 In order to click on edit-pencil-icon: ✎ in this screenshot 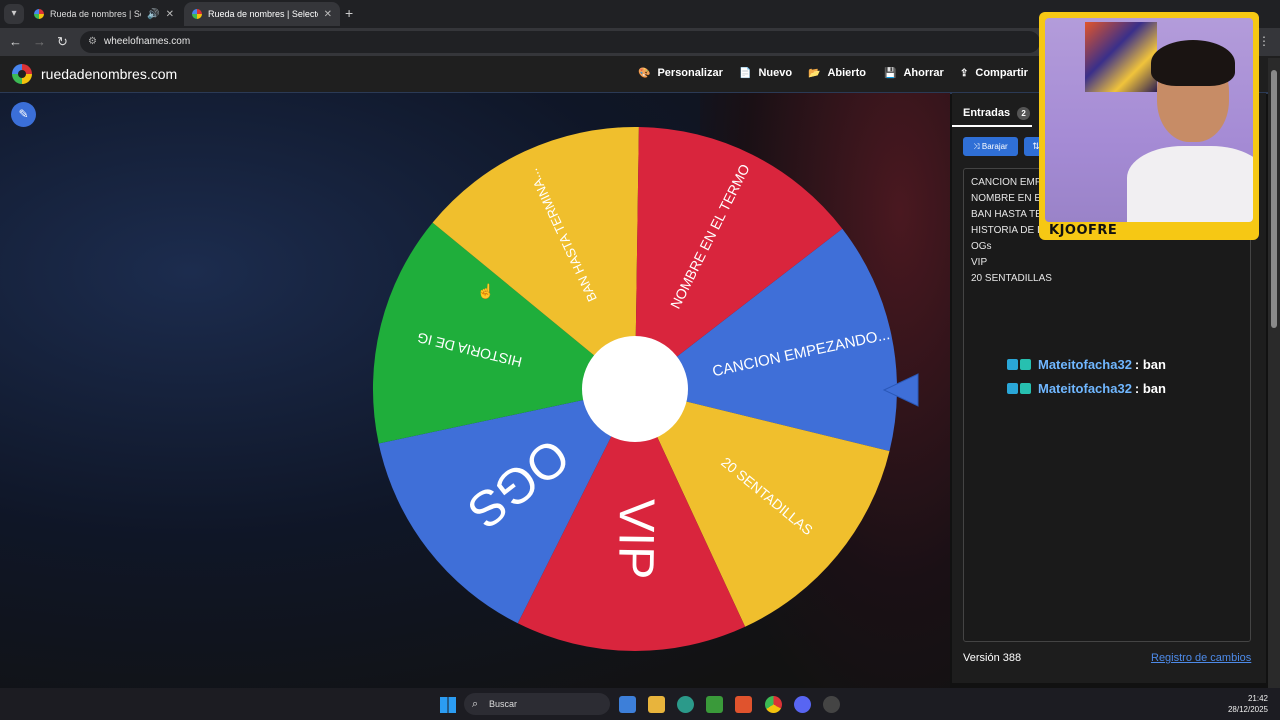, I will do `click(23, 114)`.